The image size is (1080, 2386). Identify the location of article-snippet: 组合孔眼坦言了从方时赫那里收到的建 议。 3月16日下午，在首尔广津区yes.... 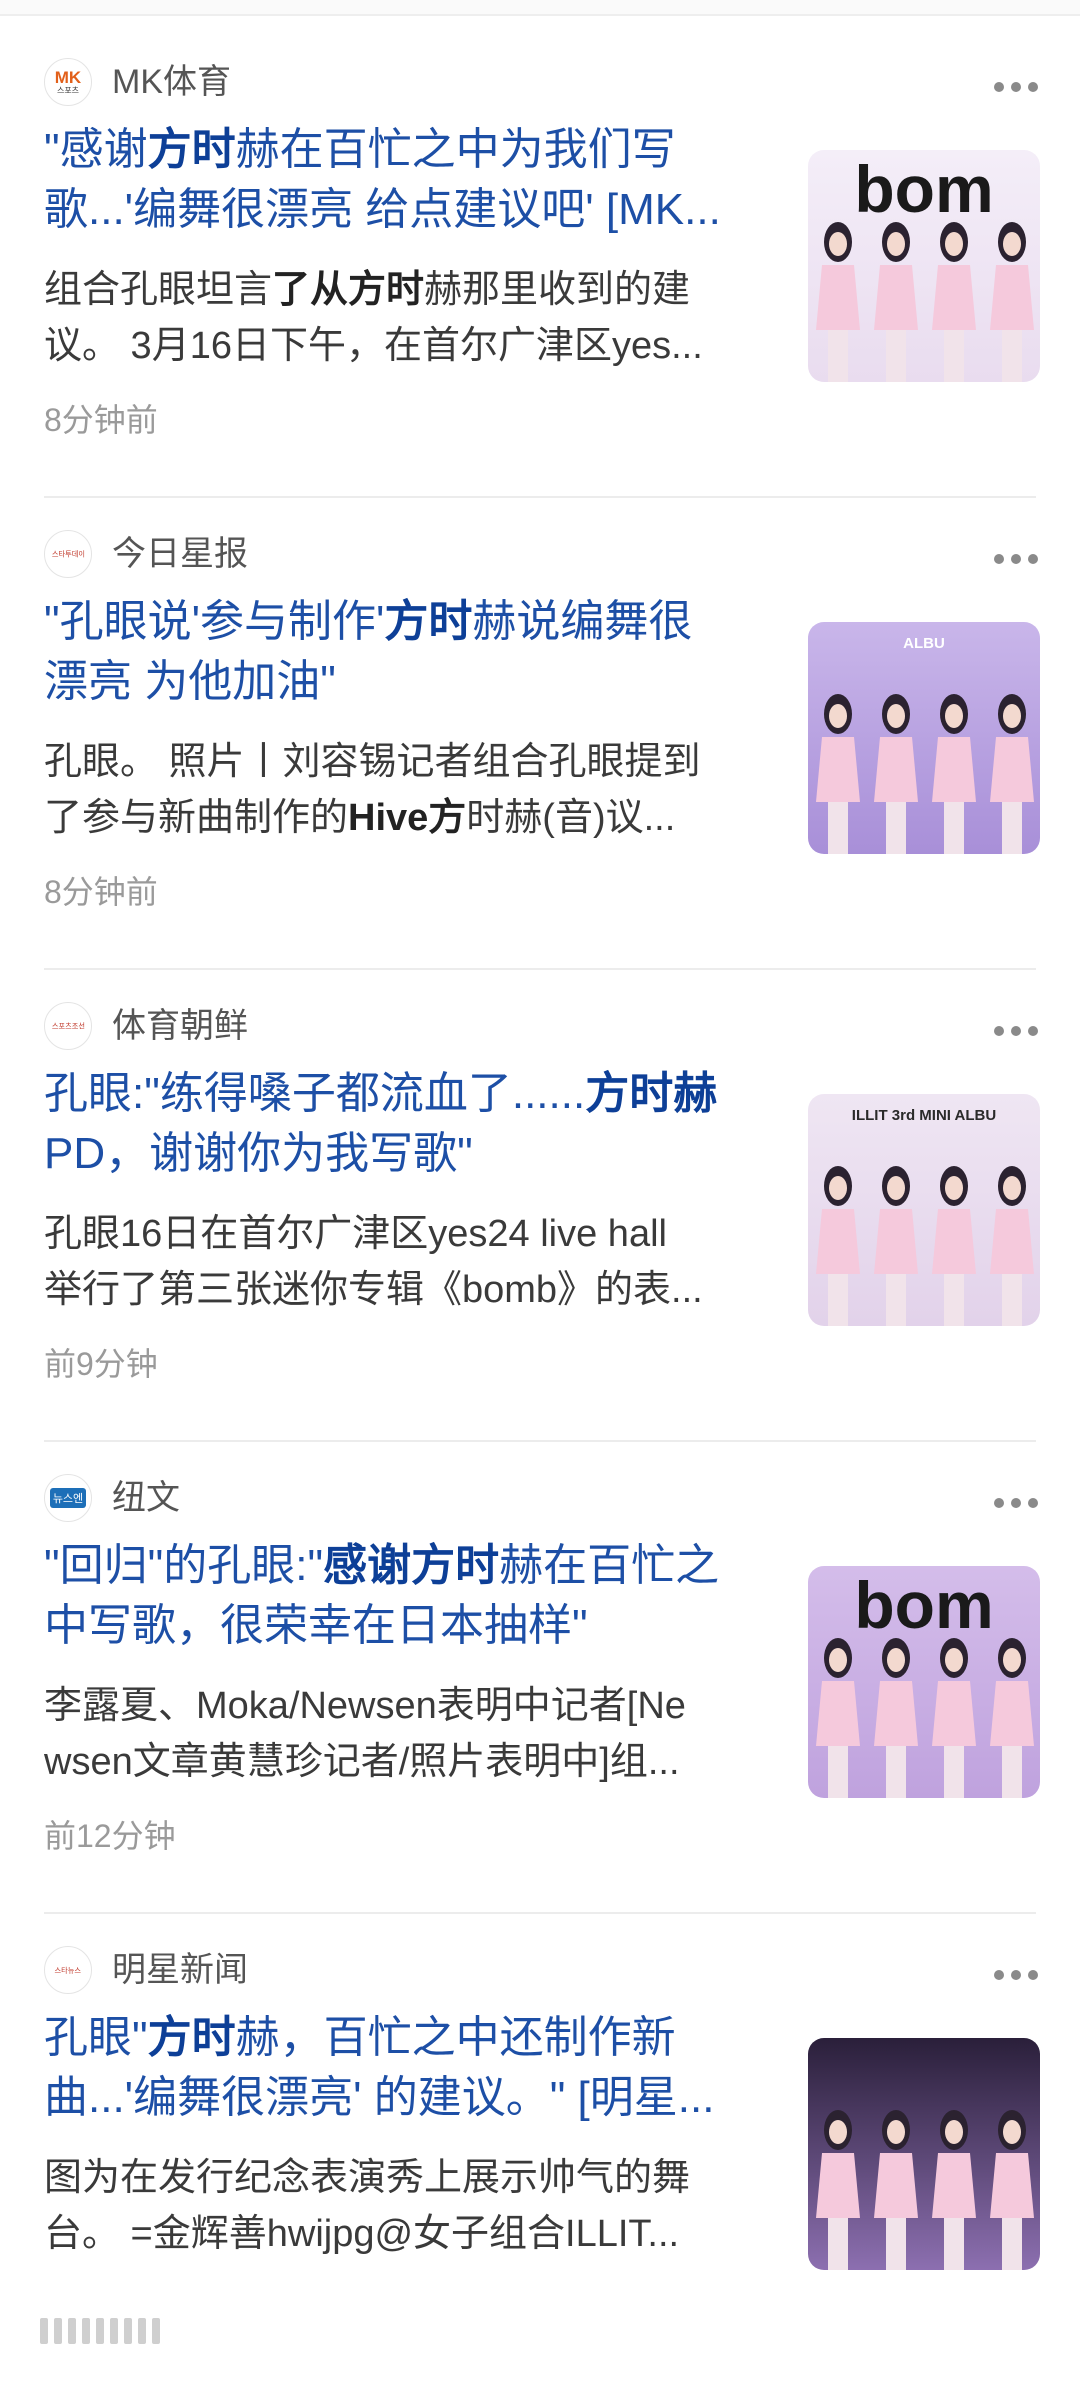
(407, 318).